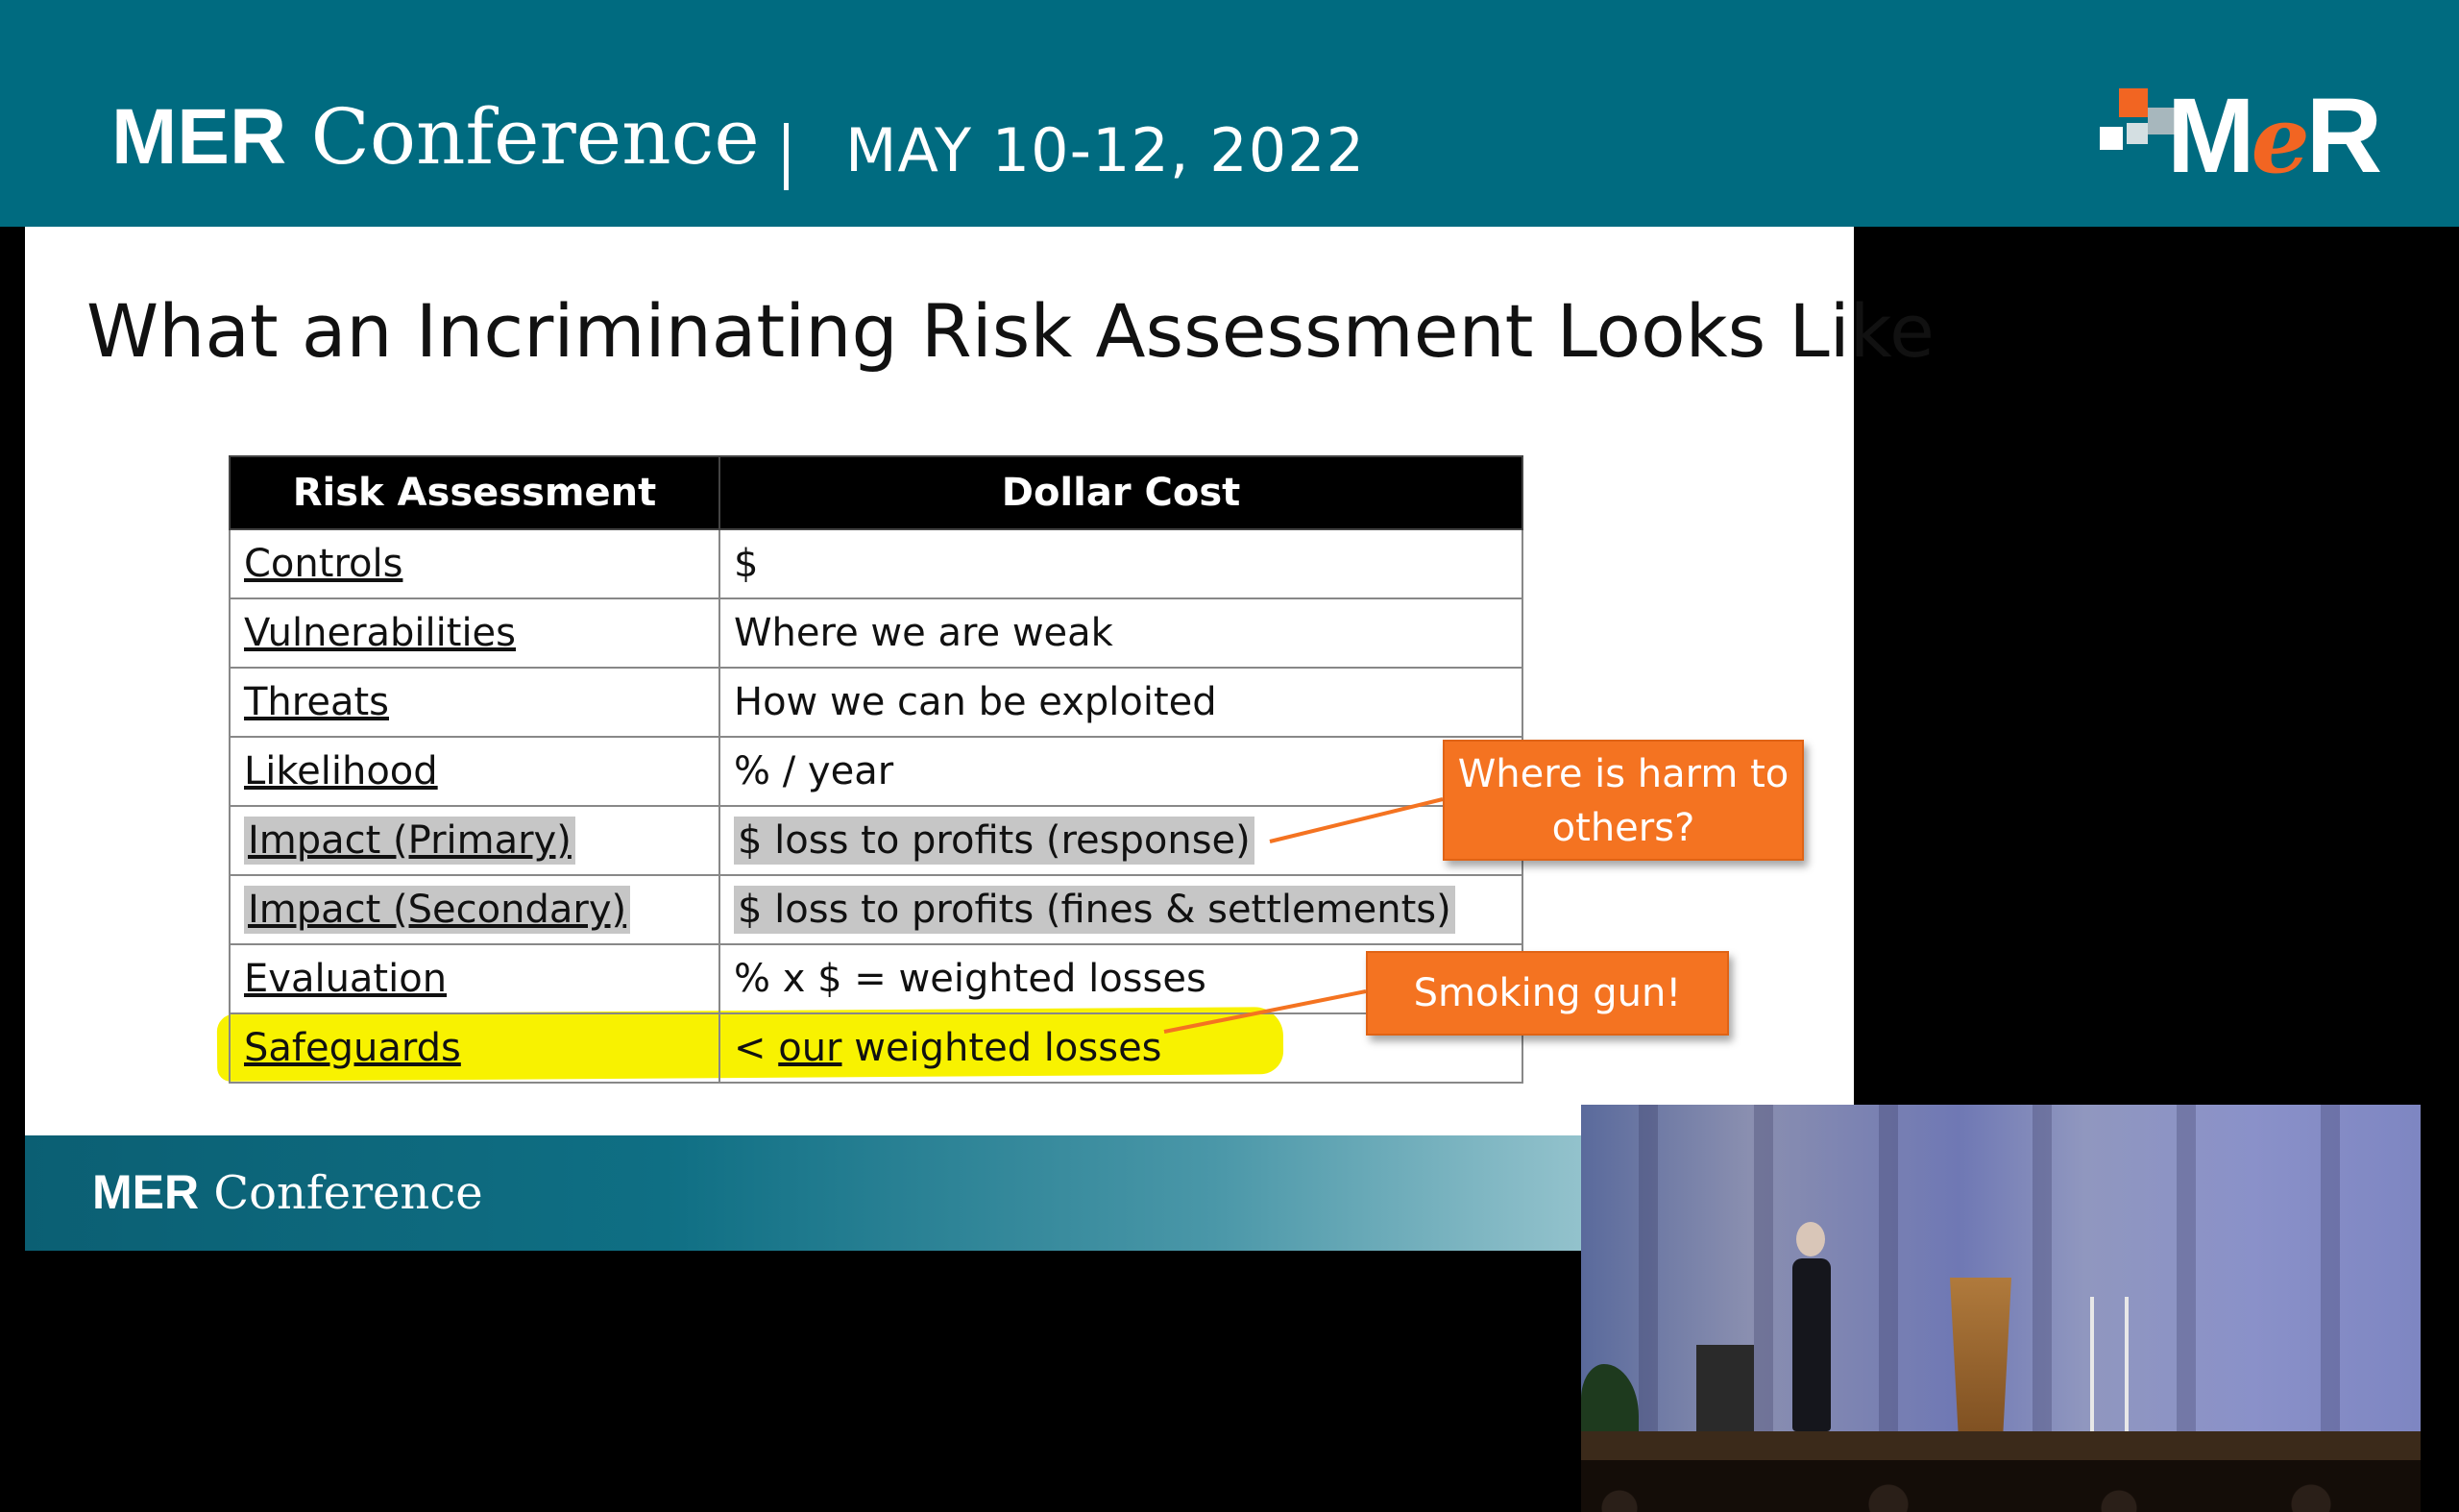 This screenshot has height=1512, width=2459. I want to click on banner-separator, so click(786, 156).